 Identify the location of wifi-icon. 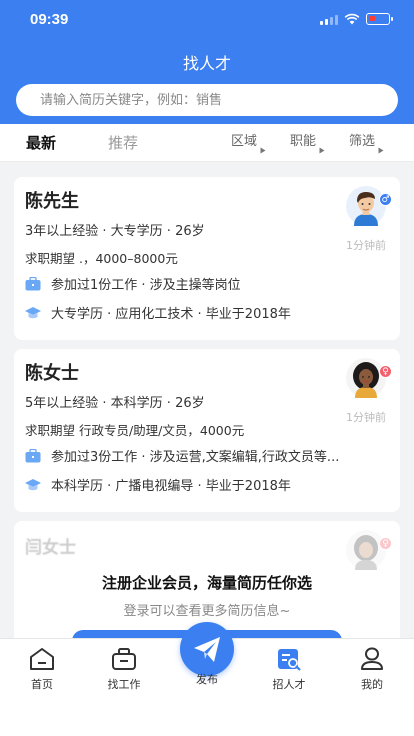
(352, 19).